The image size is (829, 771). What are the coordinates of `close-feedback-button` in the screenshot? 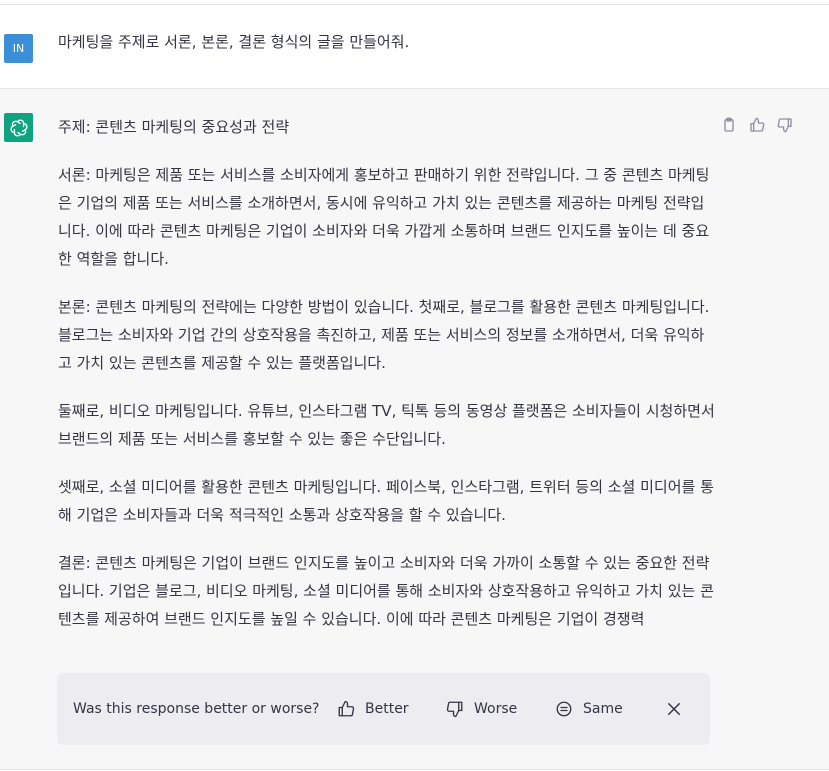 It's located at (674, 709).